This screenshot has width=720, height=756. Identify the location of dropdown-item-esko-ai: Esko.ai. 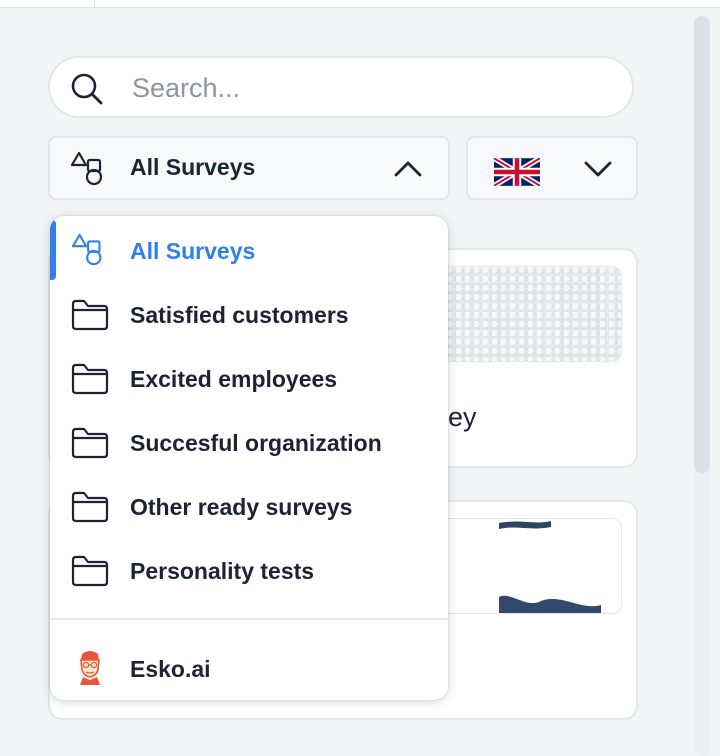
(249, 668).